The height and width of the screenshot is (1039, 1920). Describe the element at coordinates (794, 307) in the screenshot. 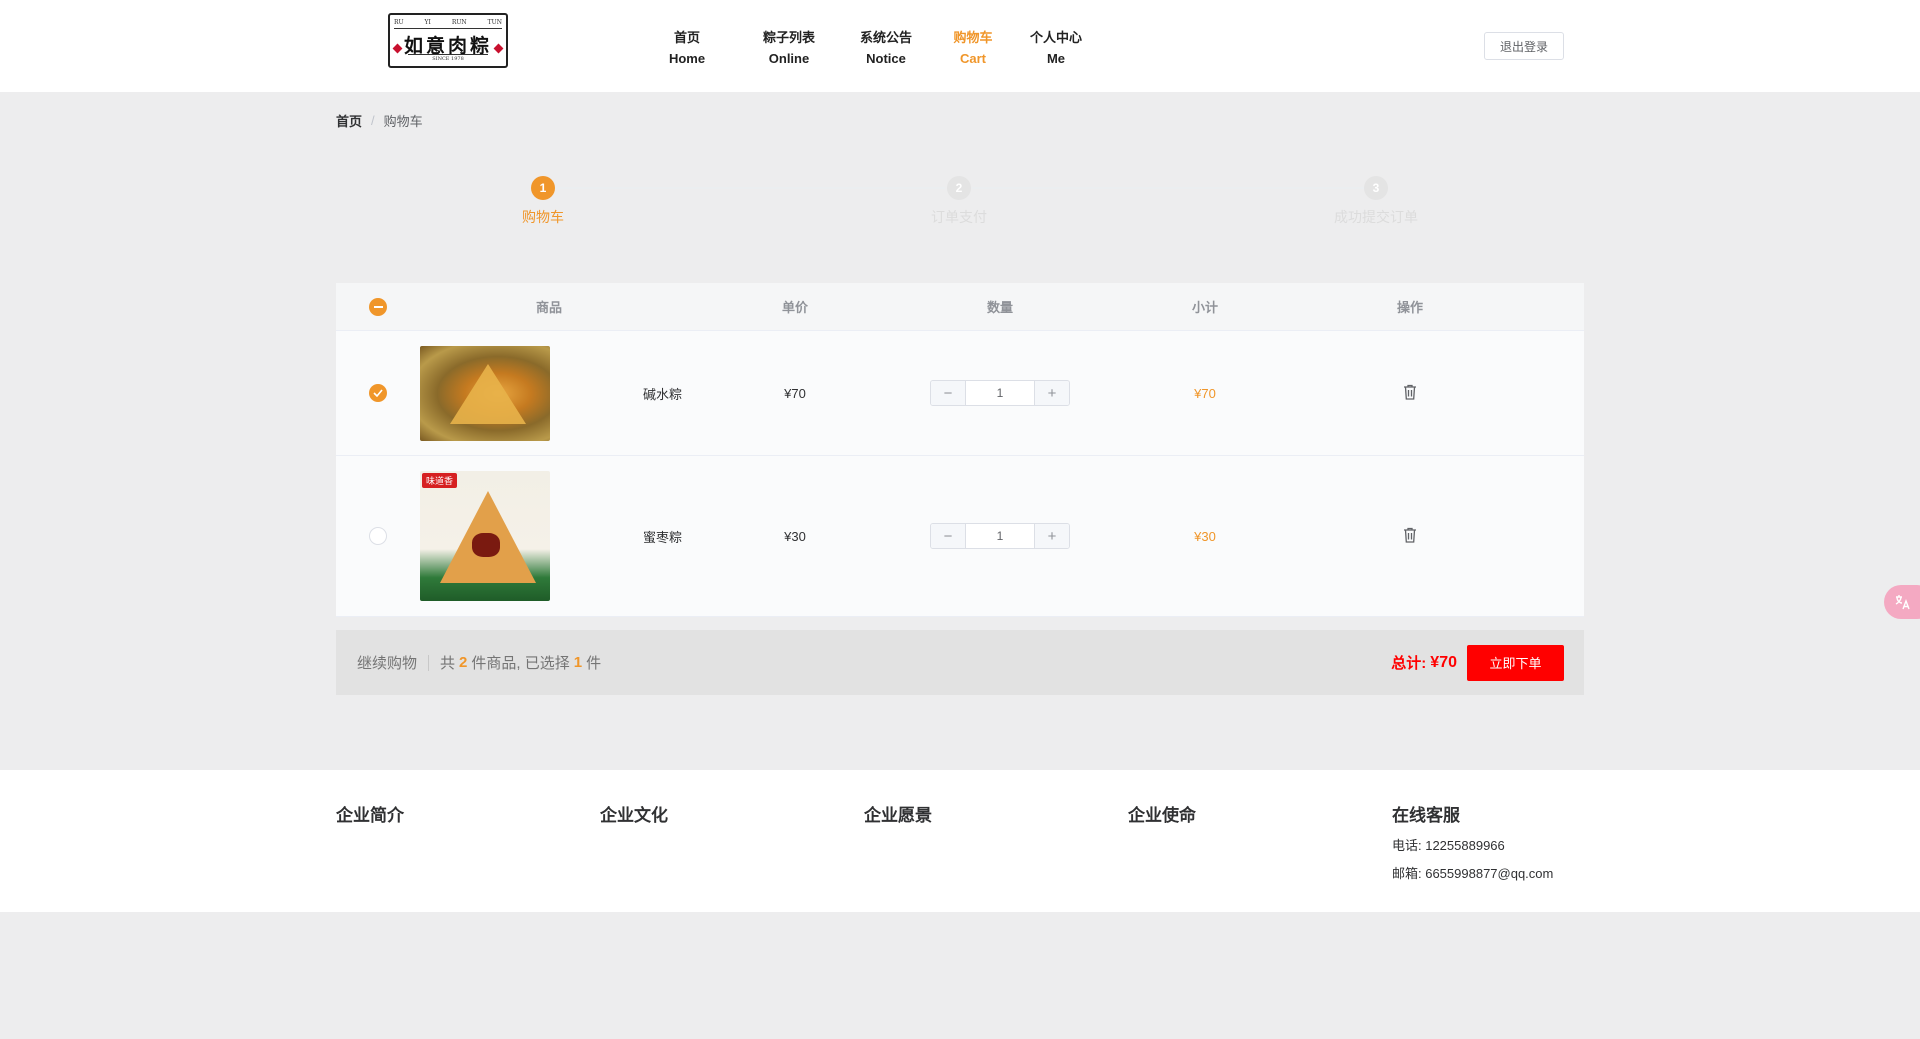

I see `header-price: 单价` at that location.